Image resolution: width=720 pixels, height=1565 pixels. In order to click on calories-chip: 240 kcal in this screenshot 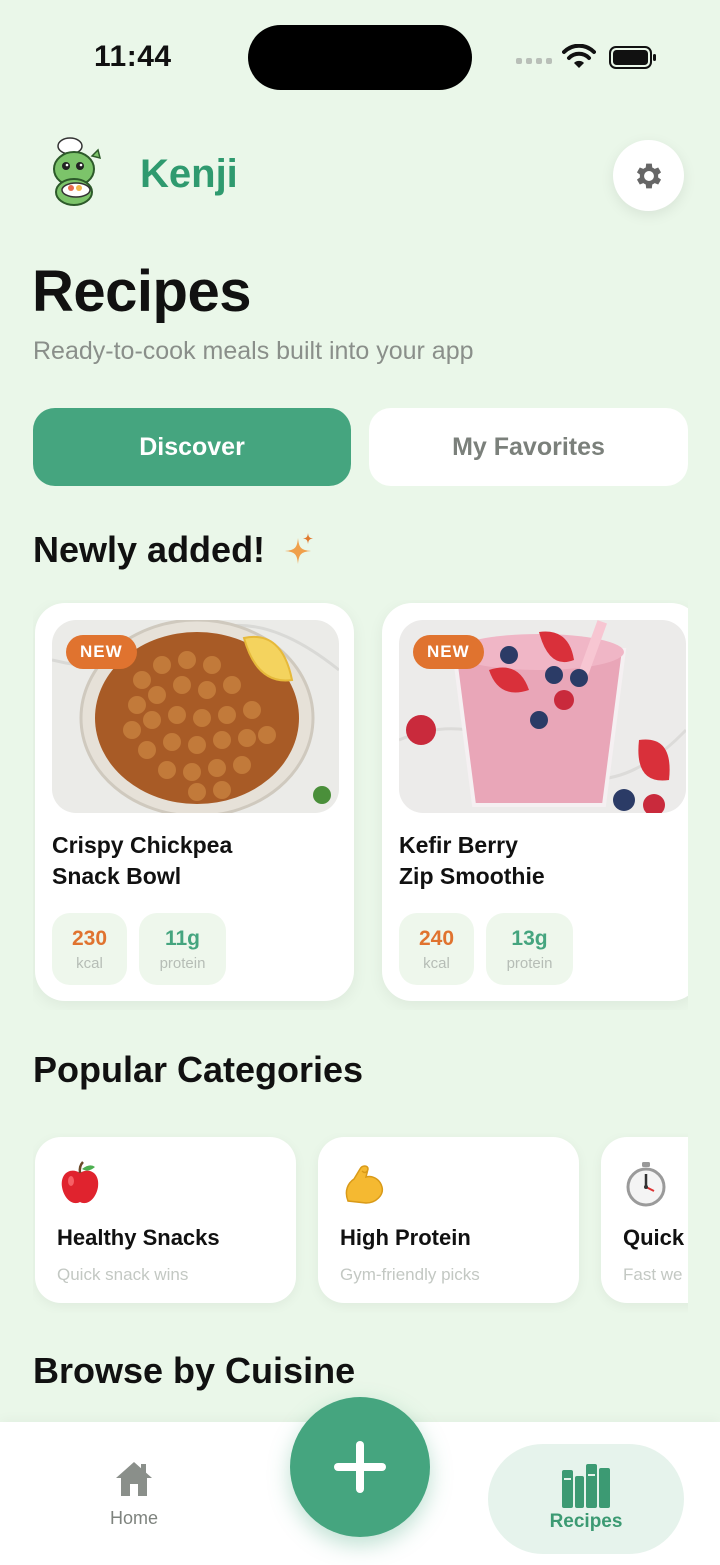, I will do `click(436, 949)`.